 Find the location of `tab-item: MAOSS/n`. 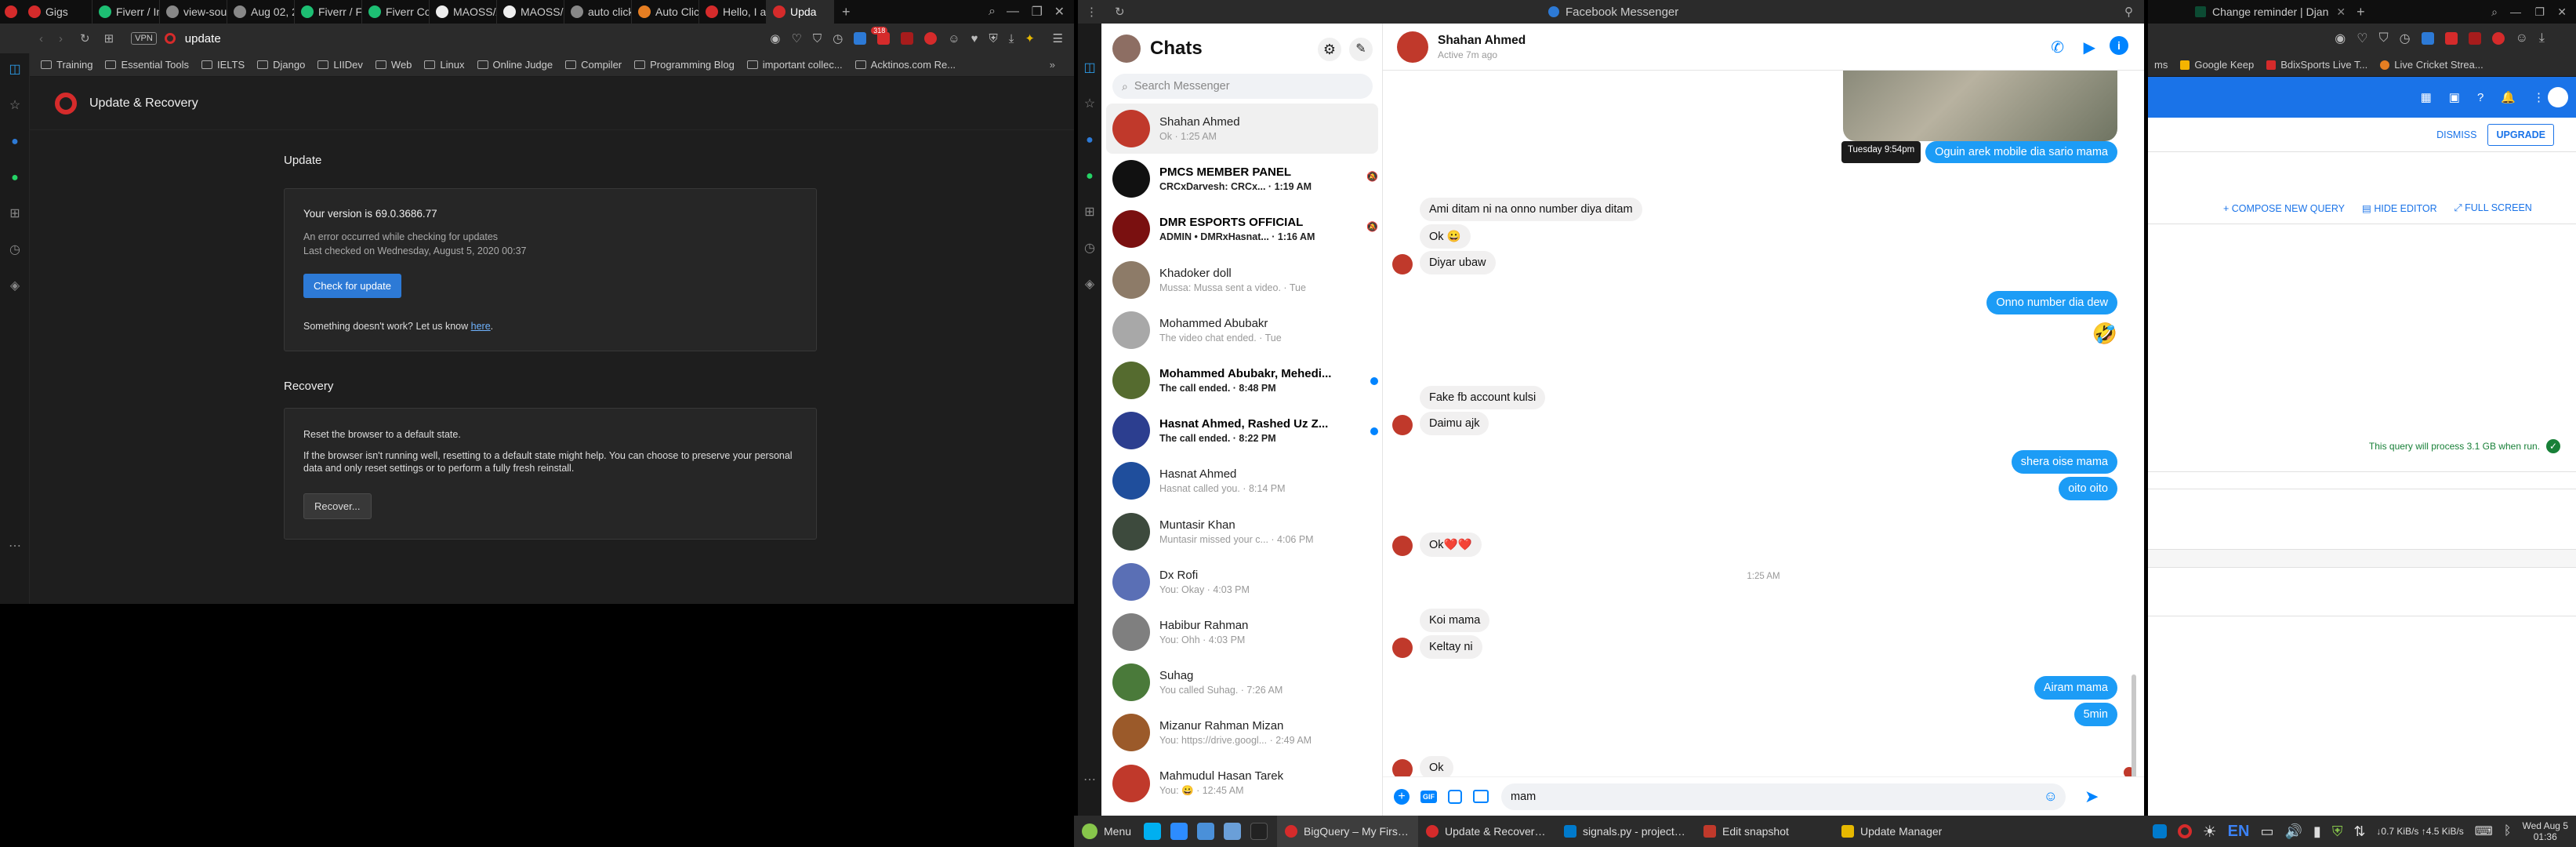

tab-item: MAOSS/n is located at coordinates (530, 12).